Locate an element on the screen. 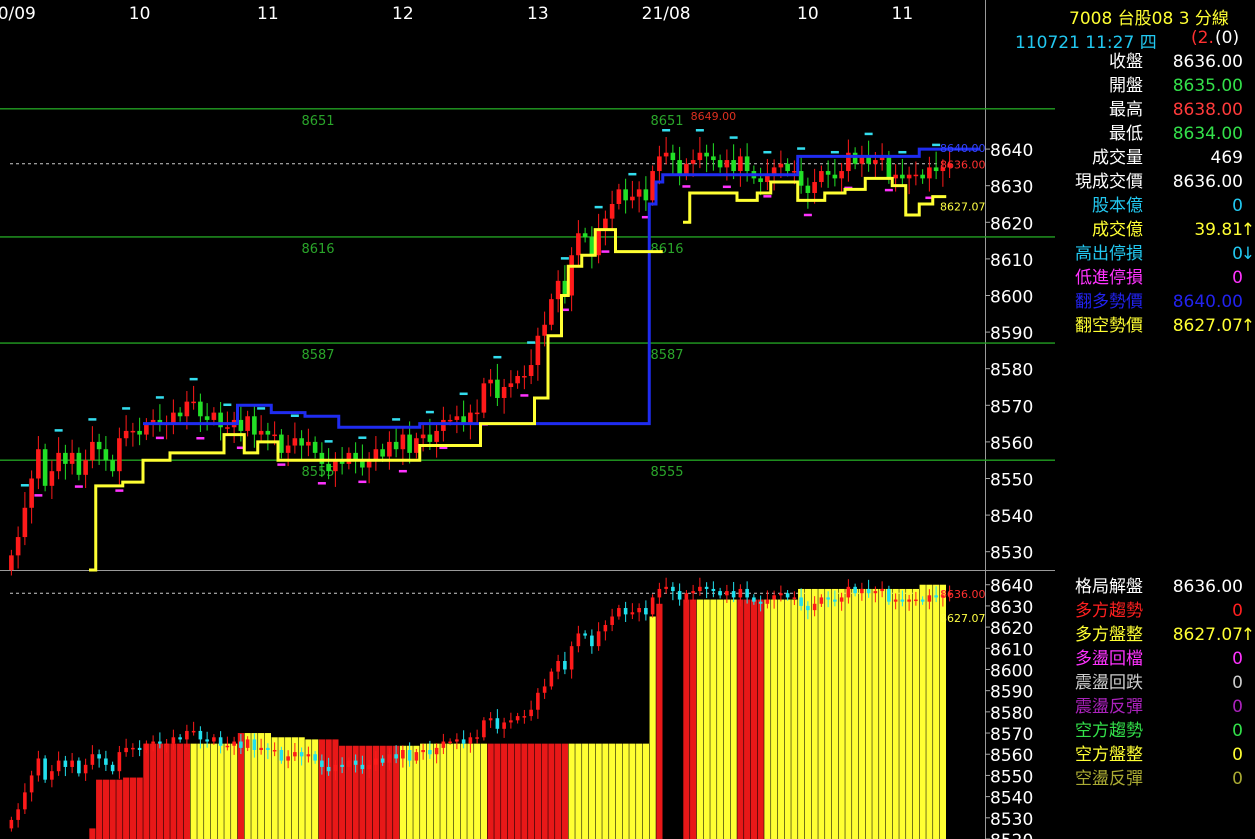 The height and width of the screenshot is (839, 1255). pattern-value: 8627.07 is located at coordinates (1207, 635).